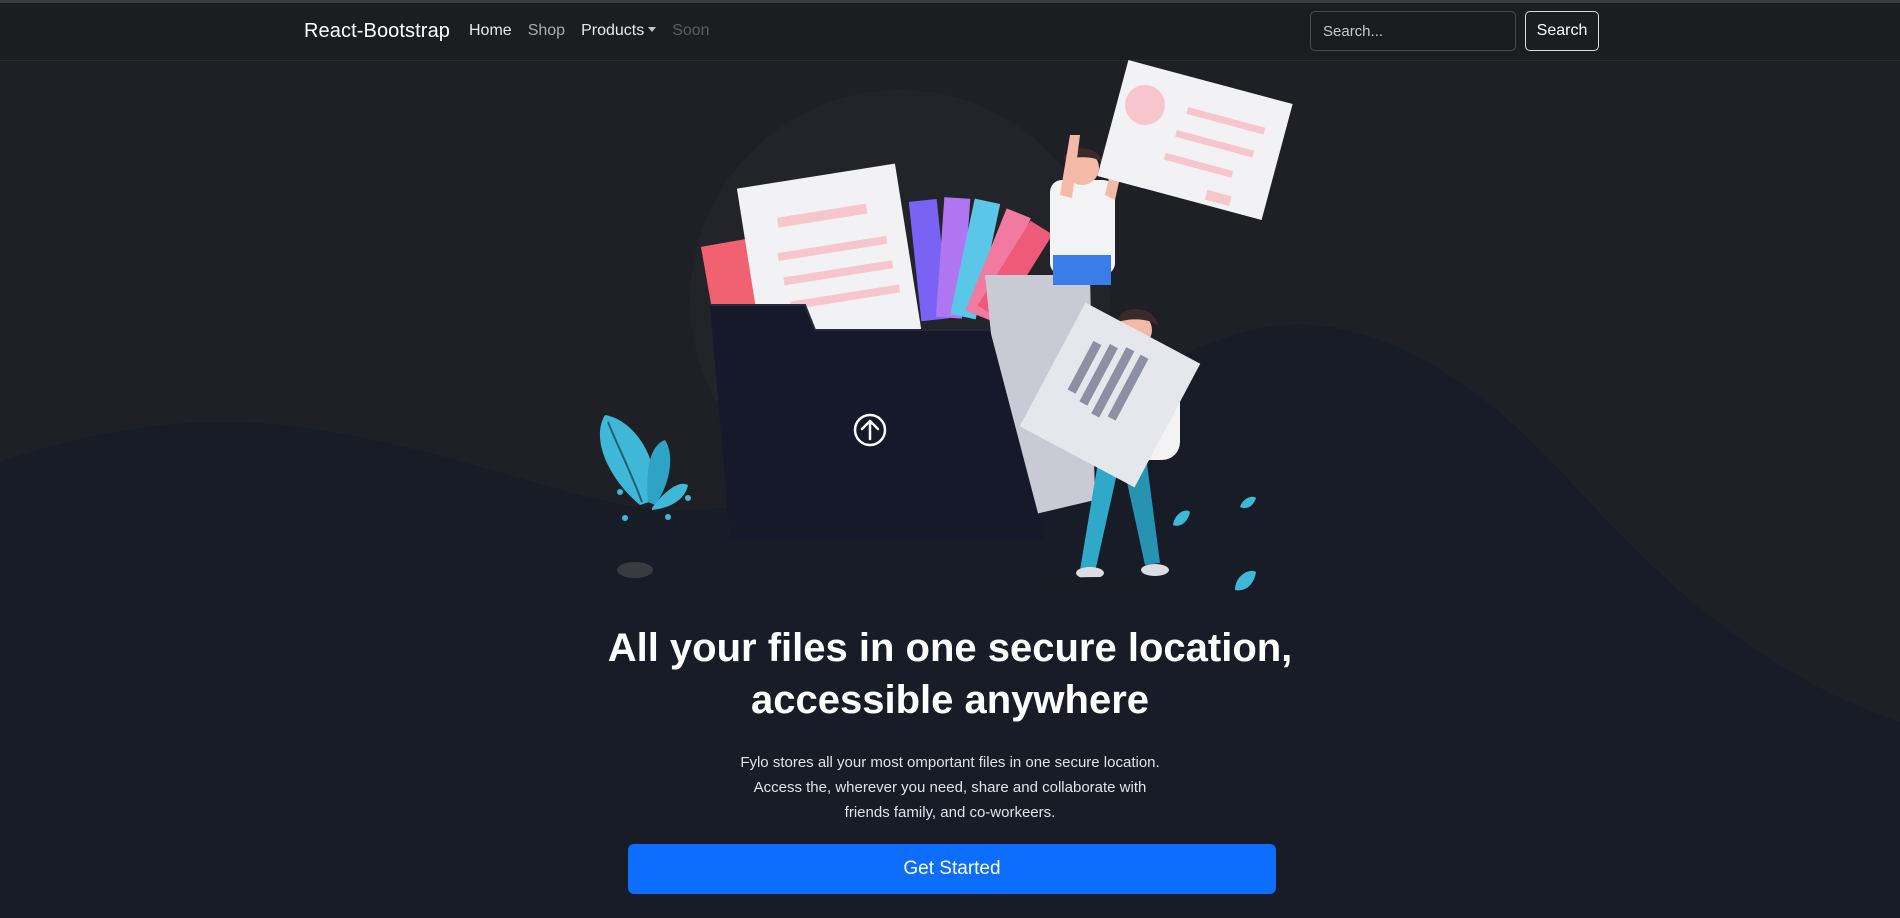 The height and width of the screenshot is (918, 1900). I want to click on hero-headline-line2: accessible anywhere, so click(950, 700).